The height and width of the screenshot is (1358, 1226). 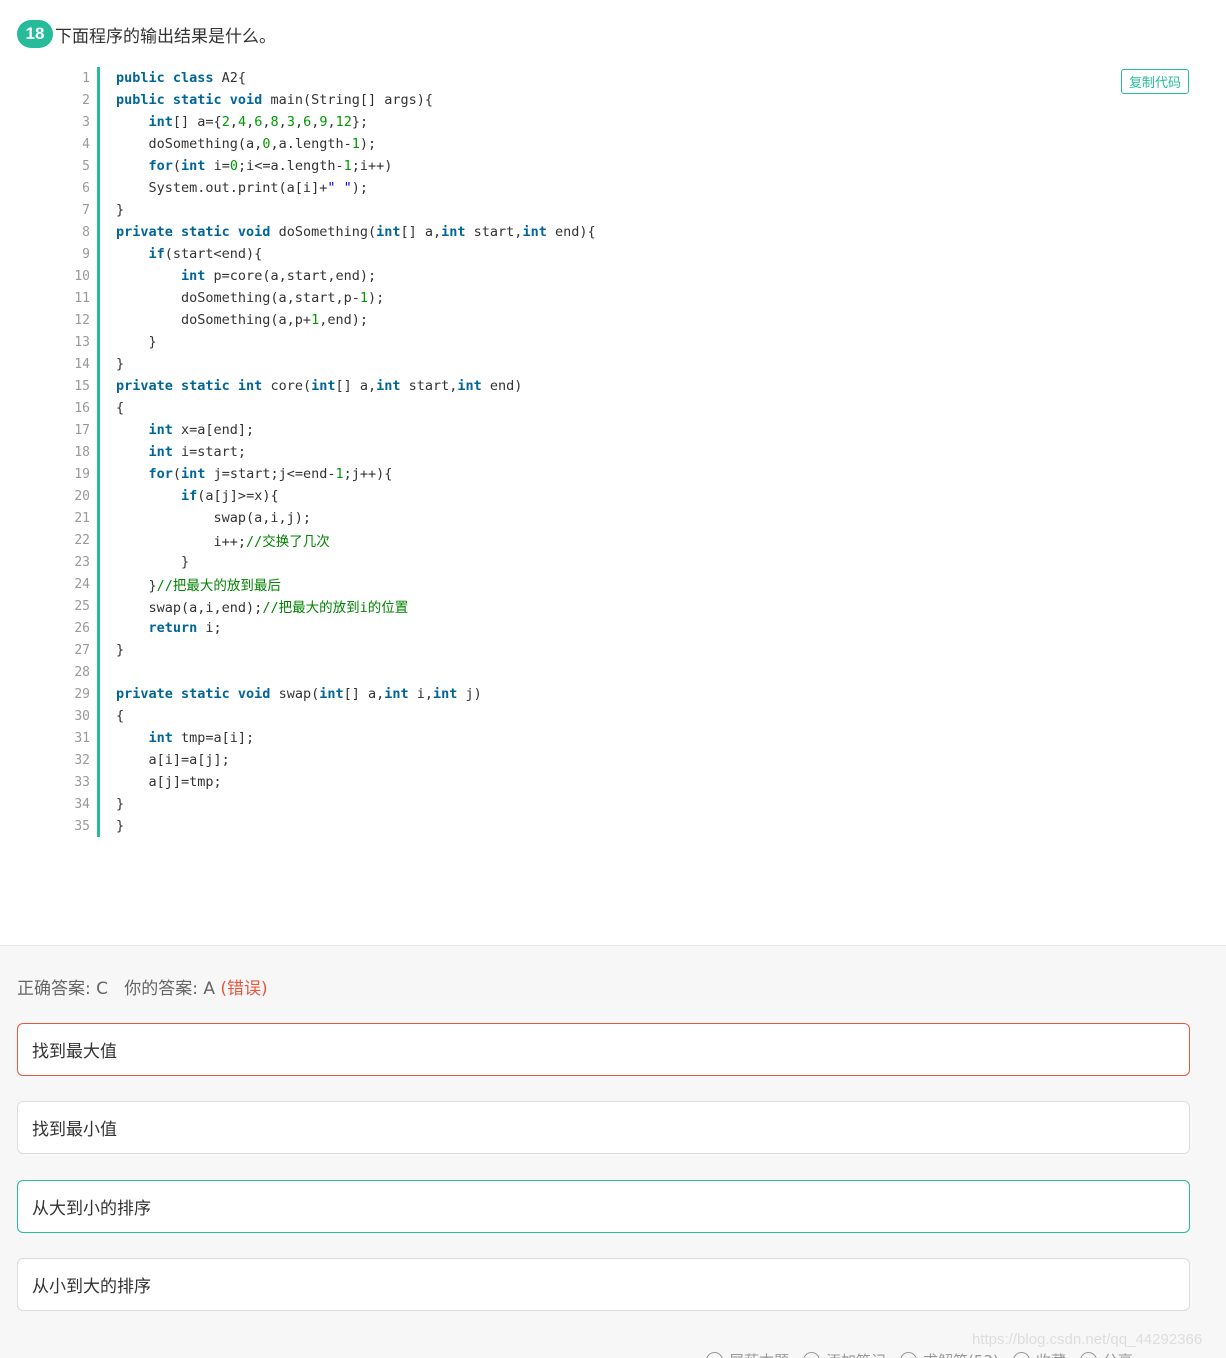 What do you see at coordinates (747, 1354) in the screenshot?
I see `block-question-button: 屏蔽本题` at bounding box center [747, 1354].